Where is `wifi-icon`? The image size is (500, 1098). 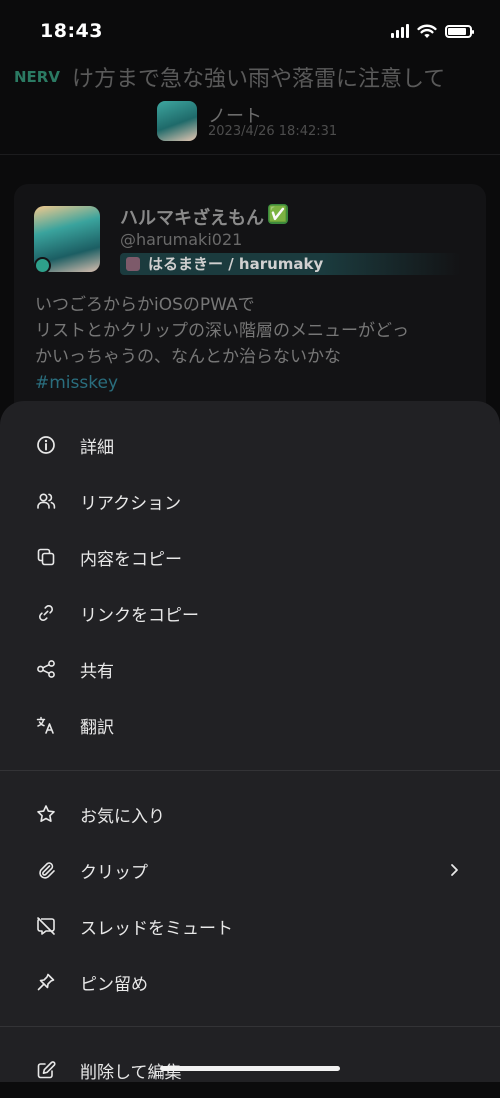 wifi-icon is located at coordinates (427, 31).